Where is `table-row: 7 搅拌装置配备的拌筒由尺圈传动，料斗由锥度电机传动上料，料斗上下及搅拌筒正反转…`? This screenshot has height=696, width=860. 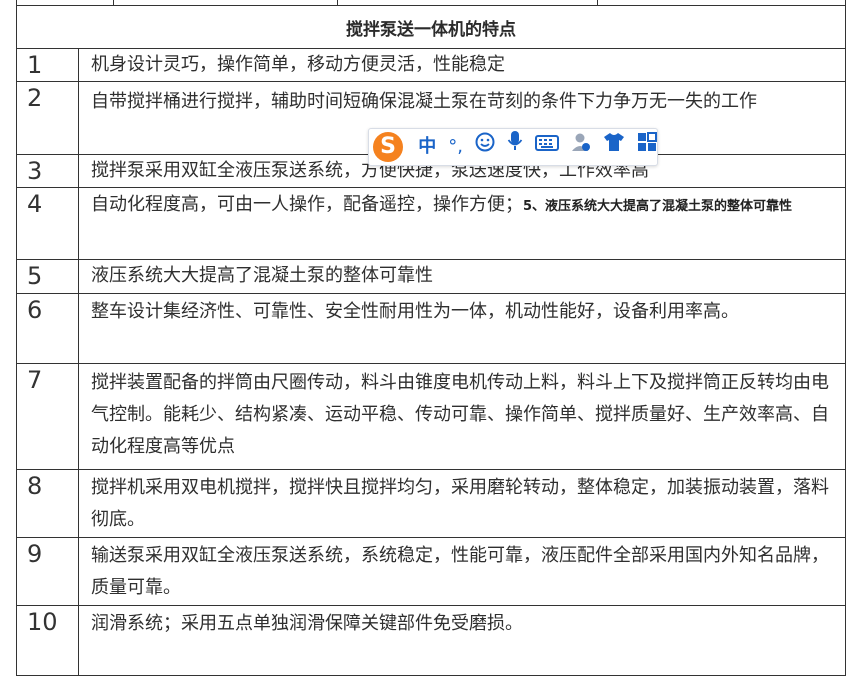 table-row: 7 搅拌装置配备的拌筒由尺圈传动，料斗由锥度电机传动上料，料斗上下及搅拌筒正反转… is located at coordinates (431, 416).